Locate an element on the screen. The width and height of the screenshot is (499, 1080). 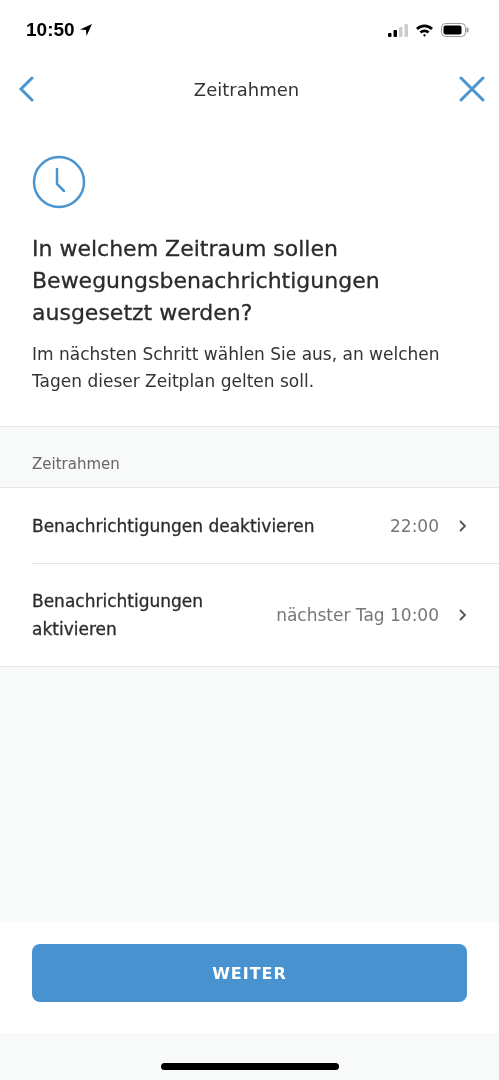
clock-icon is located at coordinates (59, 182).